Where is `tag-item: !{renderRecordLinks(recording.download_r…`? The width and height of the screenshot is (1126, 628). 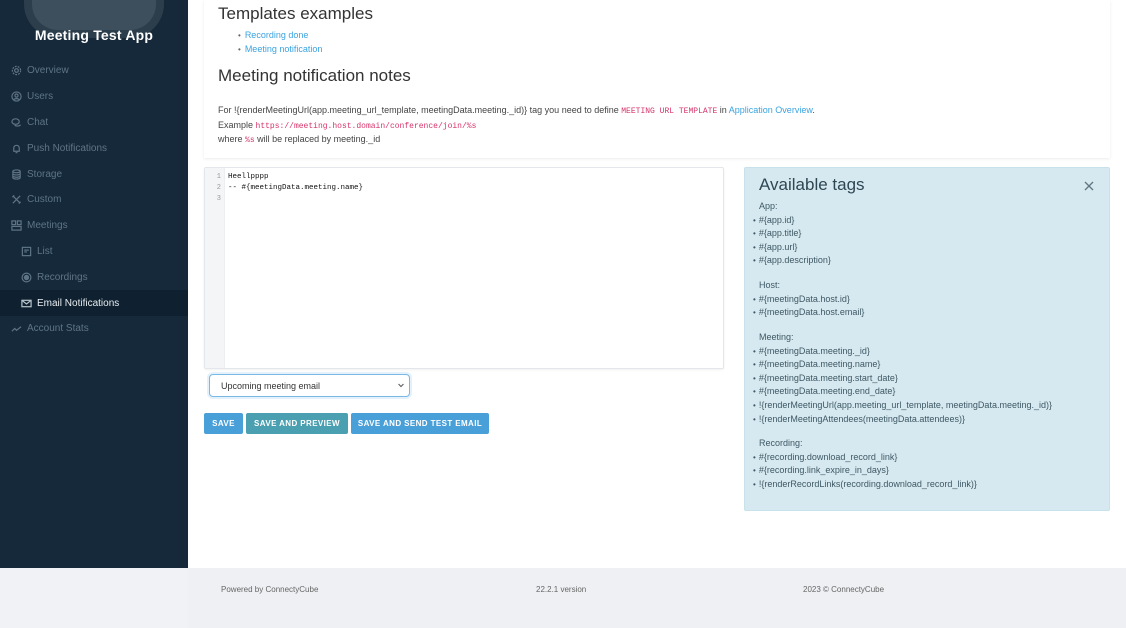
tag-item: !{renderRecordLinks(recording.download_r… is located at coordinates (865, 485).